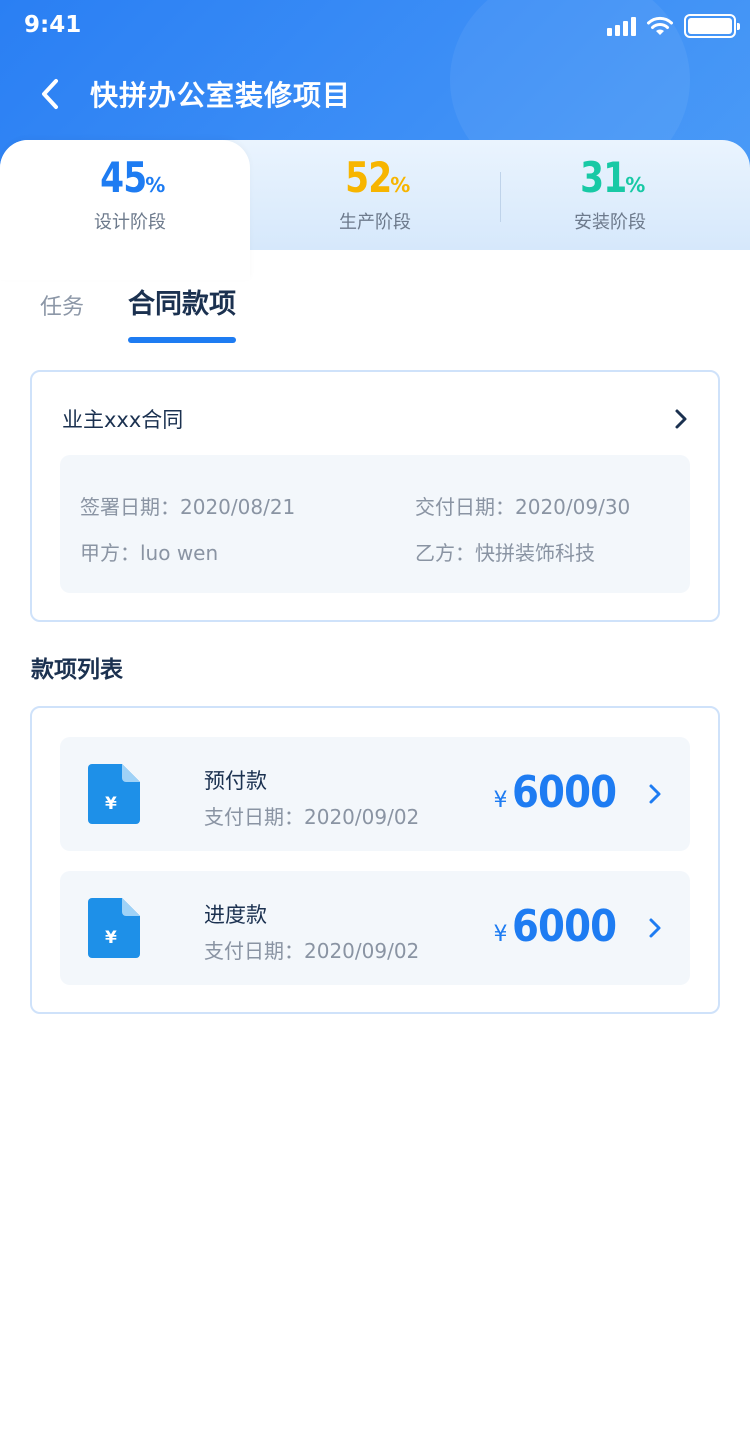  Describe the element at coordinates (130, 222) in the screenshot. I see `stage-design-label: 设计阶段` at that location.